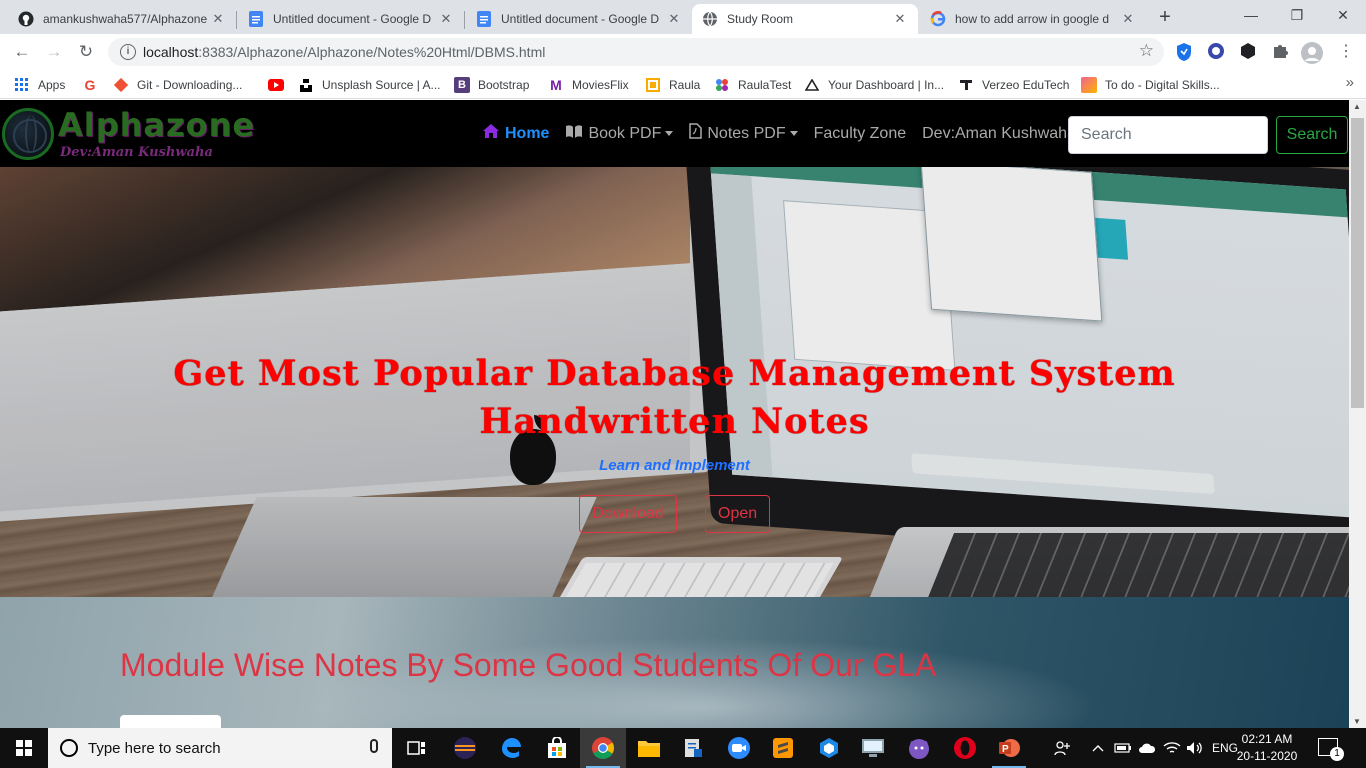  Describe the element at coordinates (1312, 135) in the screenshot. I see `search-button: Search` at that location.